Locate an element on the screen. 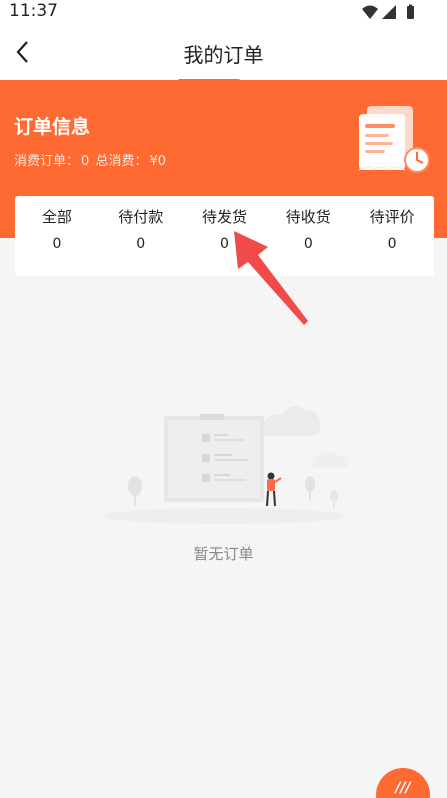 The height and width of the screenshot is (798, 447). empty-state-message: 暂无订单 is located at coordinates (223, 554).